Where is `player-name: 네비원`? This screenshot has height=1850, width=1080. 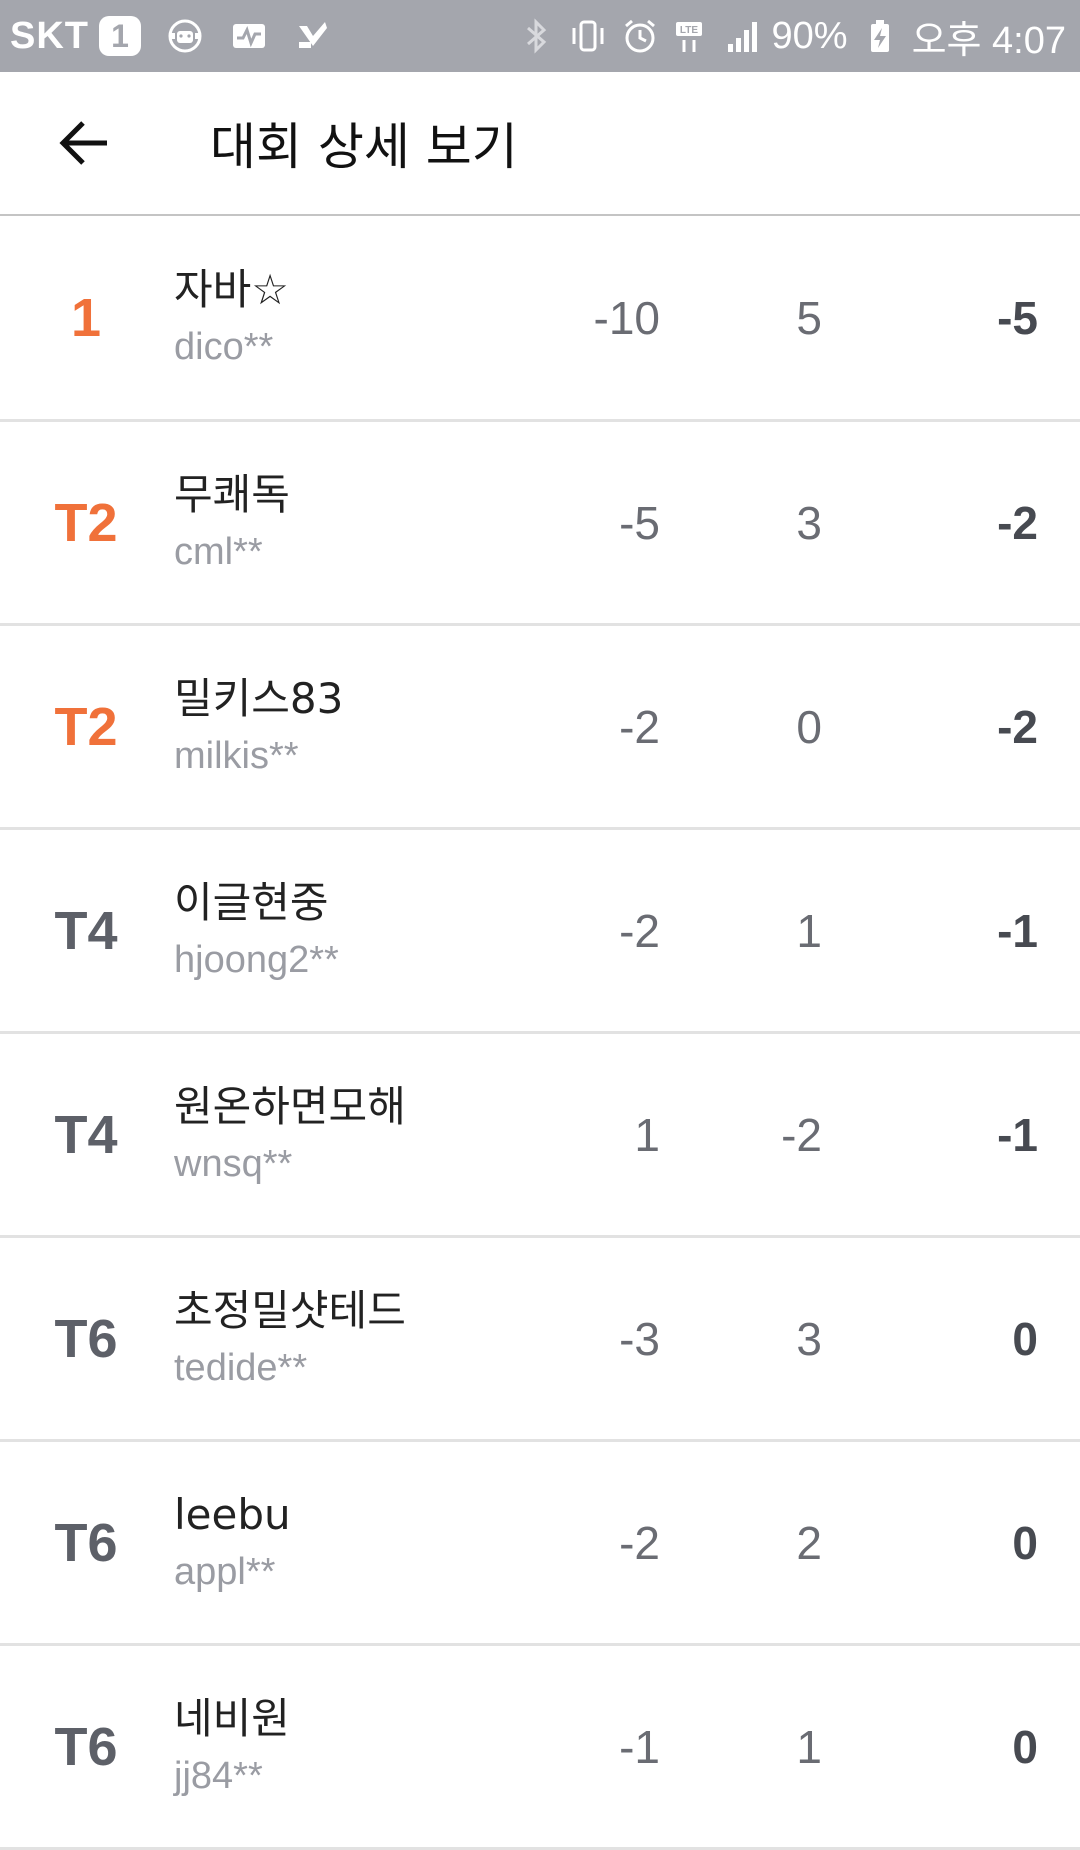 player-name: 네비원 is located at coordinates (232, 1718).